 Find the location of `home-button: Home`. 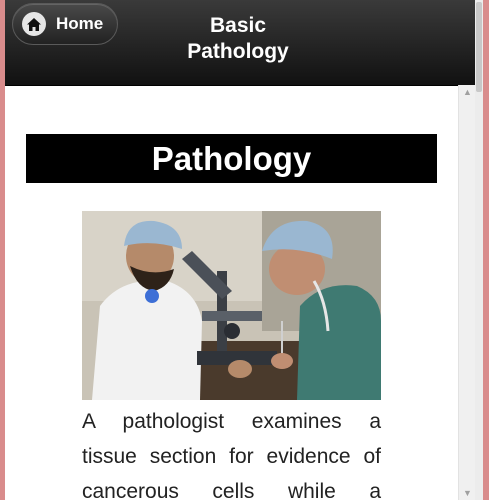

home-button: Home is located at coordinates (65, 24).